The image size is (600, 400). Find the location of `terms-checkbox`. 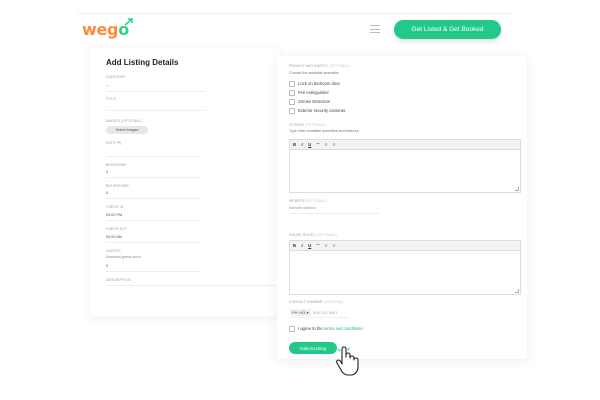

terms-checkbox is located at coordinates (292, 329).